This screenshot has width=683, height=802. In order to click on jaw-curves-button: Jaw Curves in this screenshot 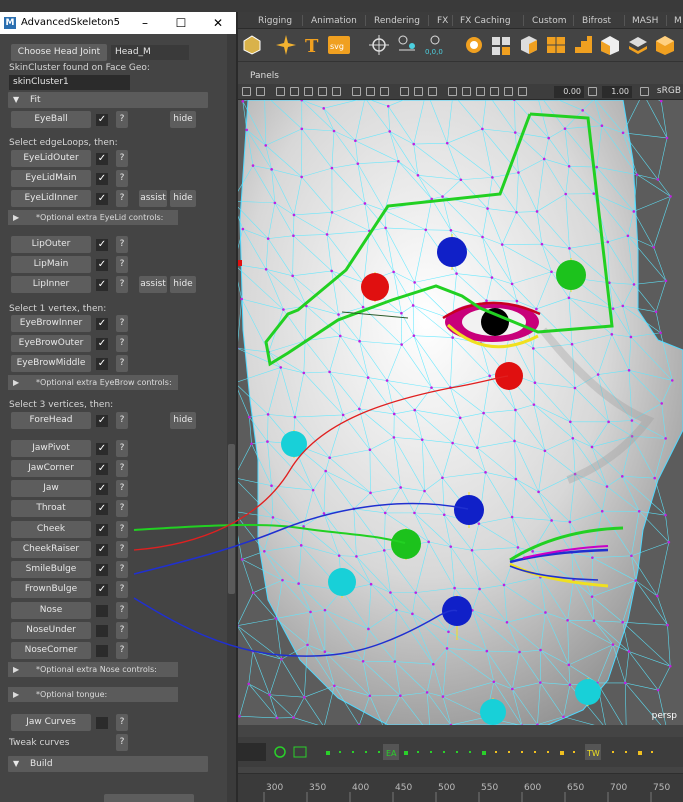, I will do `click(51, 722)`.